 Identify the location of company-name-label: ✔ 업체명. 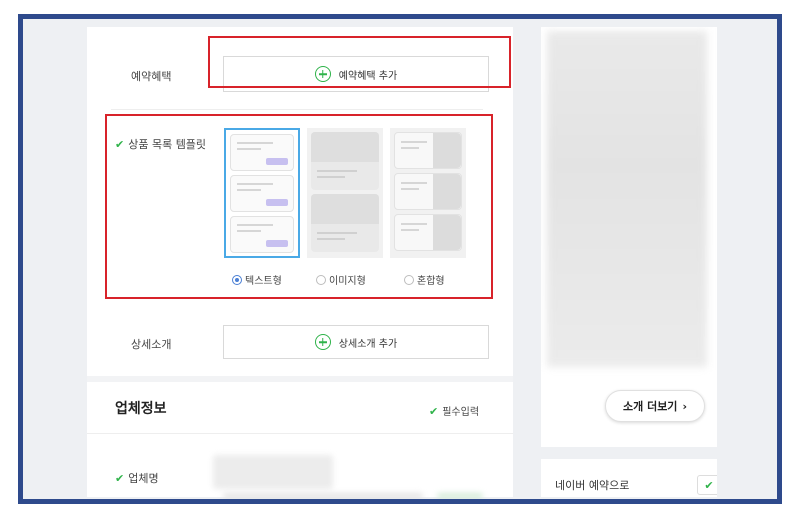
(137, 478).